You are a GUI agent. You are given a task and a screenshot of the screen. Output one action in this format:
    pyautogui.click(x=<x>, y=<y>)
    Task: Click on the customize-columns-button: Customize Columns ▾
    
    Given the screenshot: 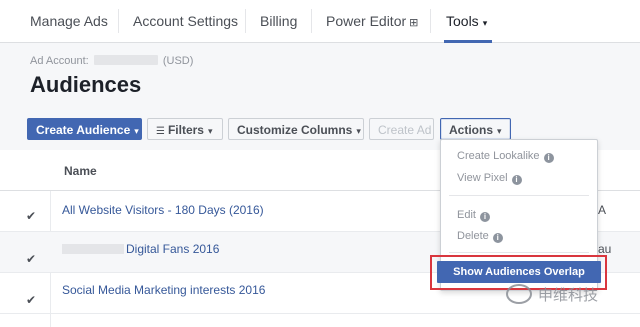 What is the action you would take?
    pyautogui.click(x=296, y=129)
    